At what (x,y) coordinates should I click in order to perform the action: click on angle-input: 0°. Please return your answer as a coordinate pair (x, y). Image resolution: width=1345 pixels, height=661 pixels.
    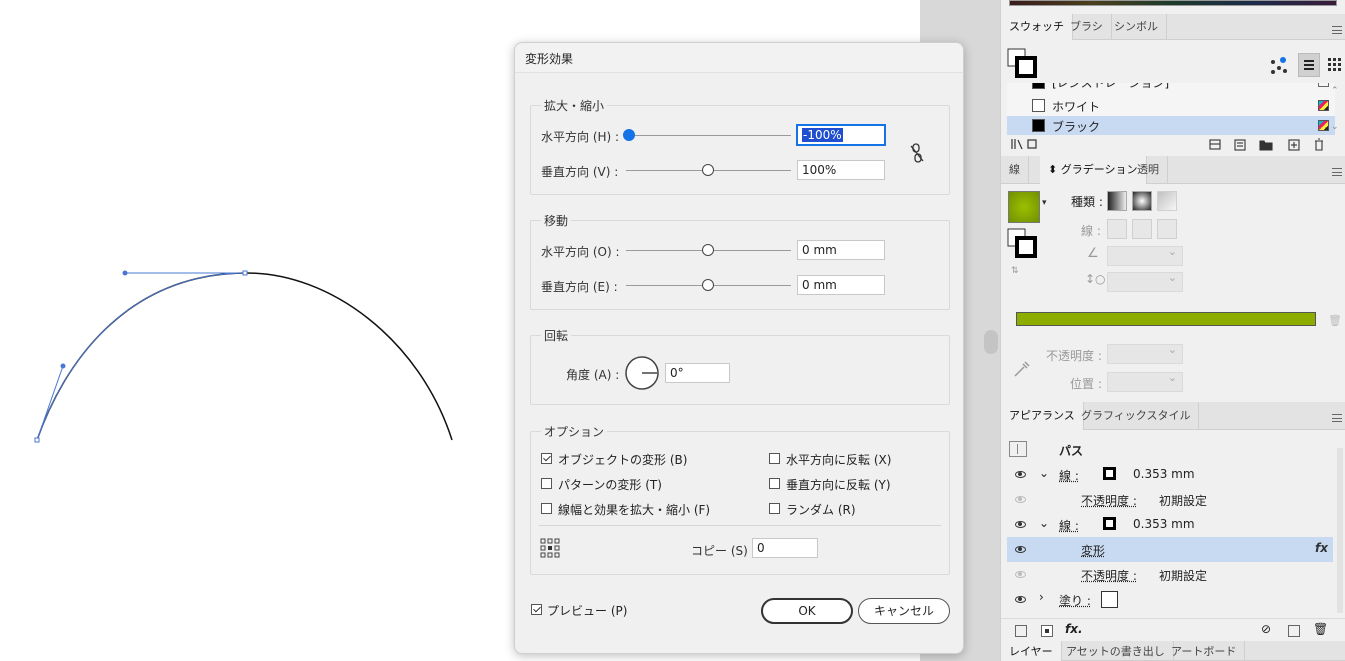
    Looking at the image, I should click on (697, 373).